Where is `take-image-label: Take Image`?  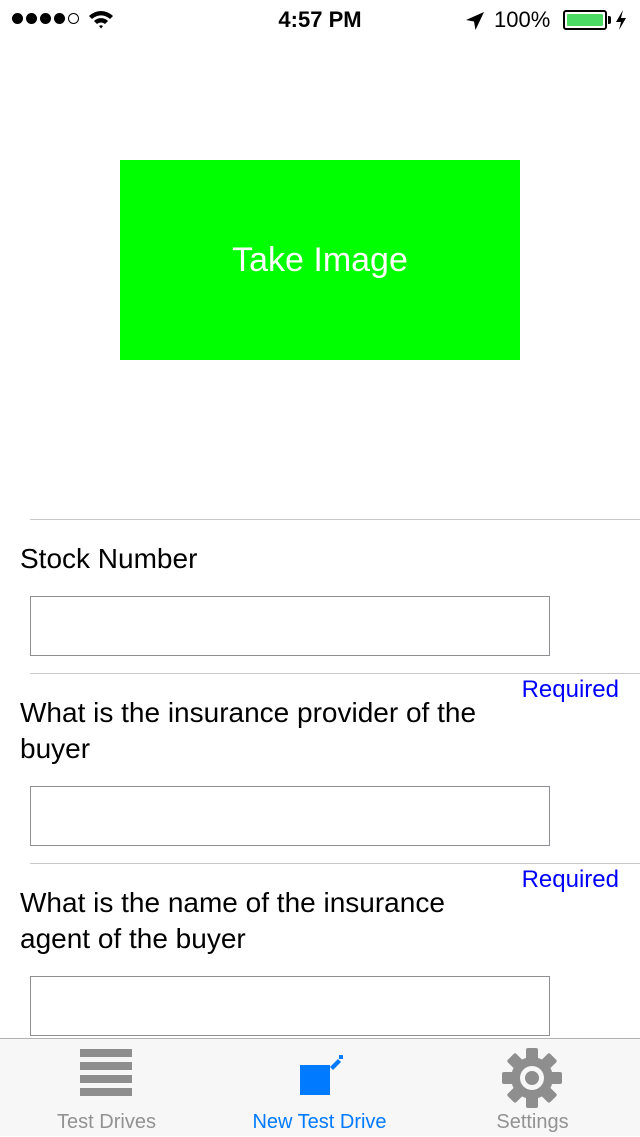 take-image-label: Take Image is located at coordinates (320, 259).